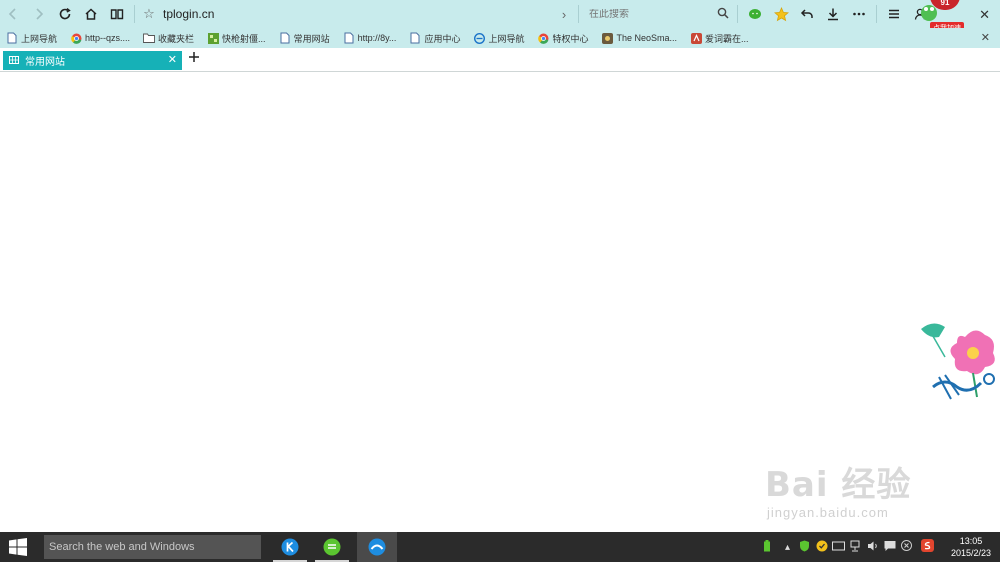 The image size is (1000, 562). I want to click on green-app-icon, so click(332, 547).